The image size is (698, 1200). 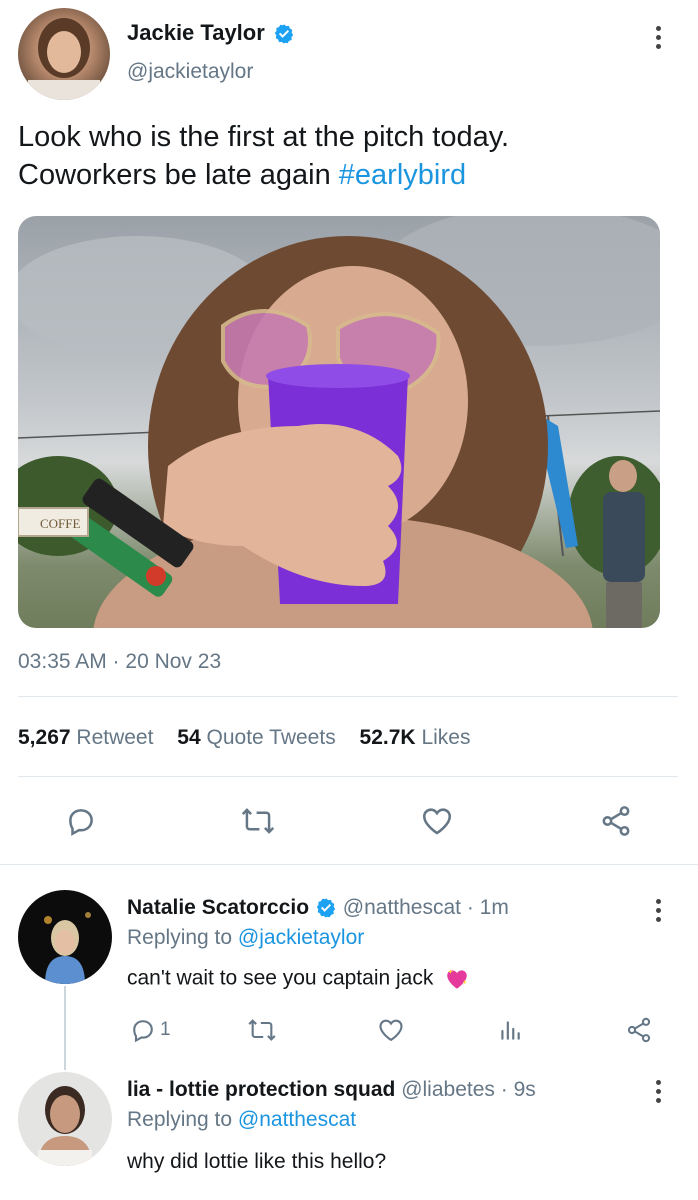 I want to click on like-count: 52.7K, so click(x=387, y=737).